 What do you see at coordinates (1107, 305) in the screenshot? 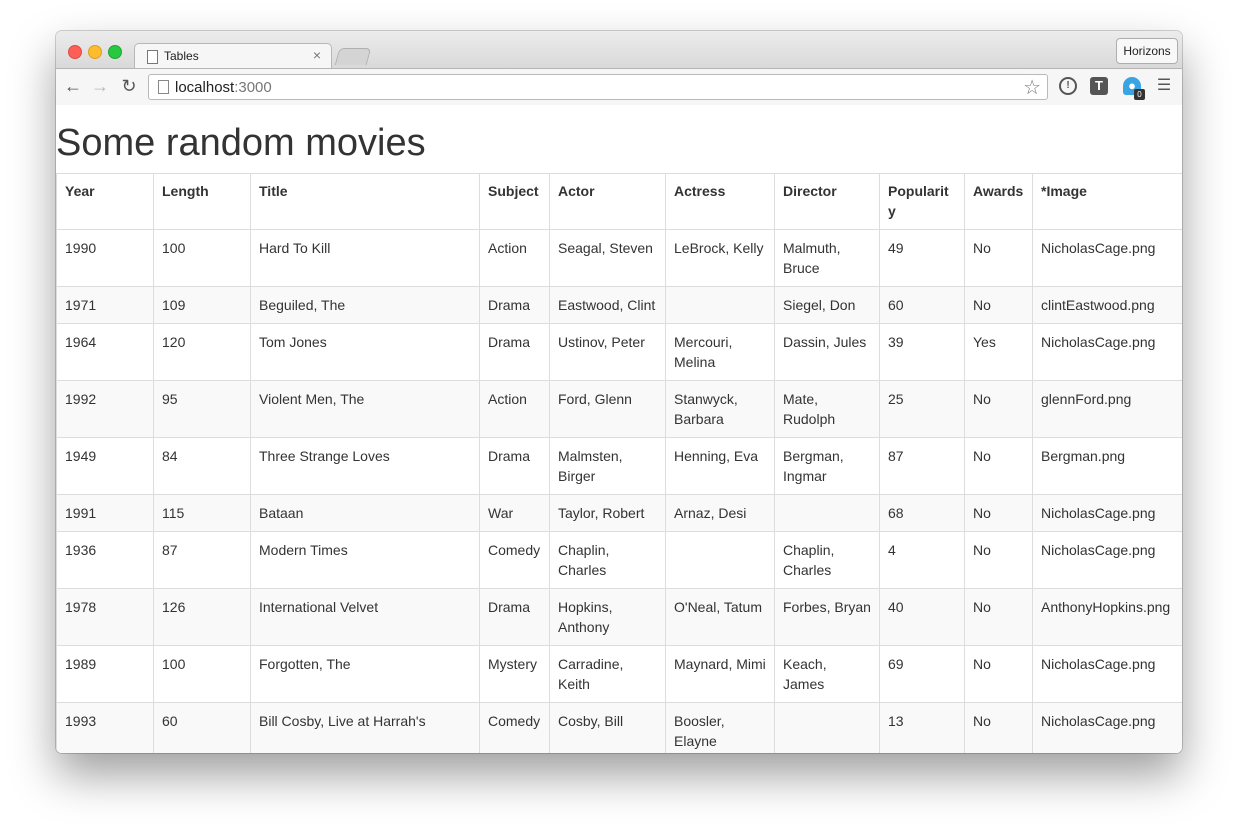
I see `cell-image: clintEastwood.png` at bounding box center [1107, 305].